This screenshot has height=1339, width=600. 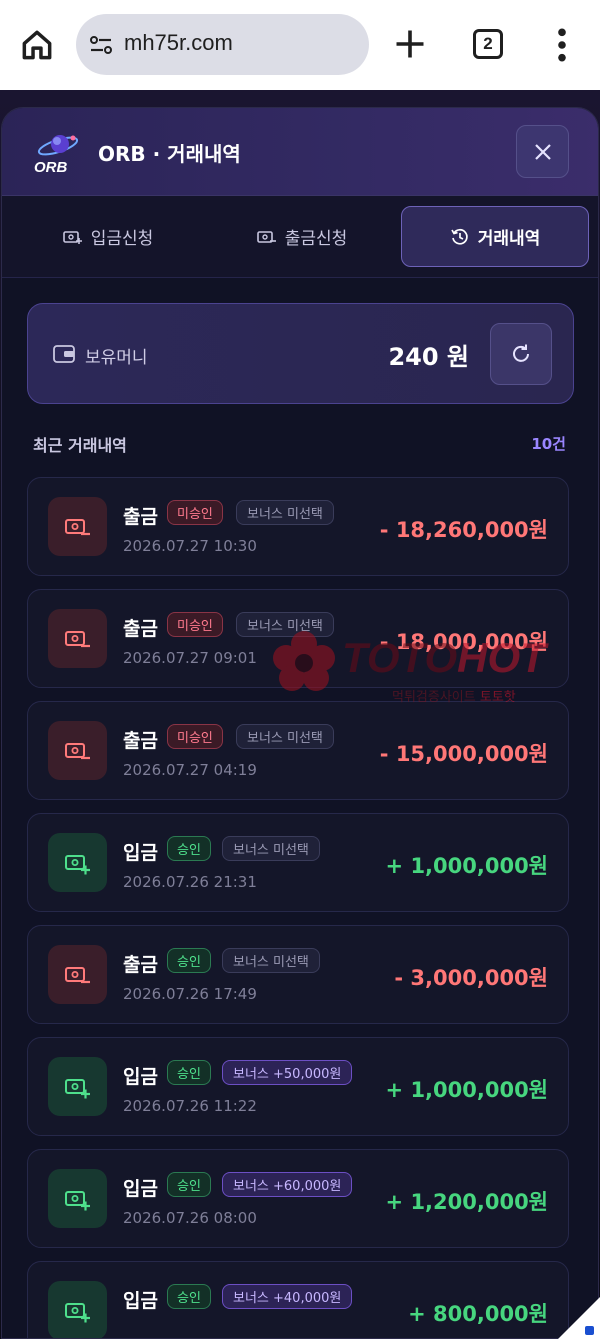 What do you see at coordinates (190, 658) in the screenshot?
I see `transaction-date: 2026.07.27 09:01` at bounding box center [190, 658].